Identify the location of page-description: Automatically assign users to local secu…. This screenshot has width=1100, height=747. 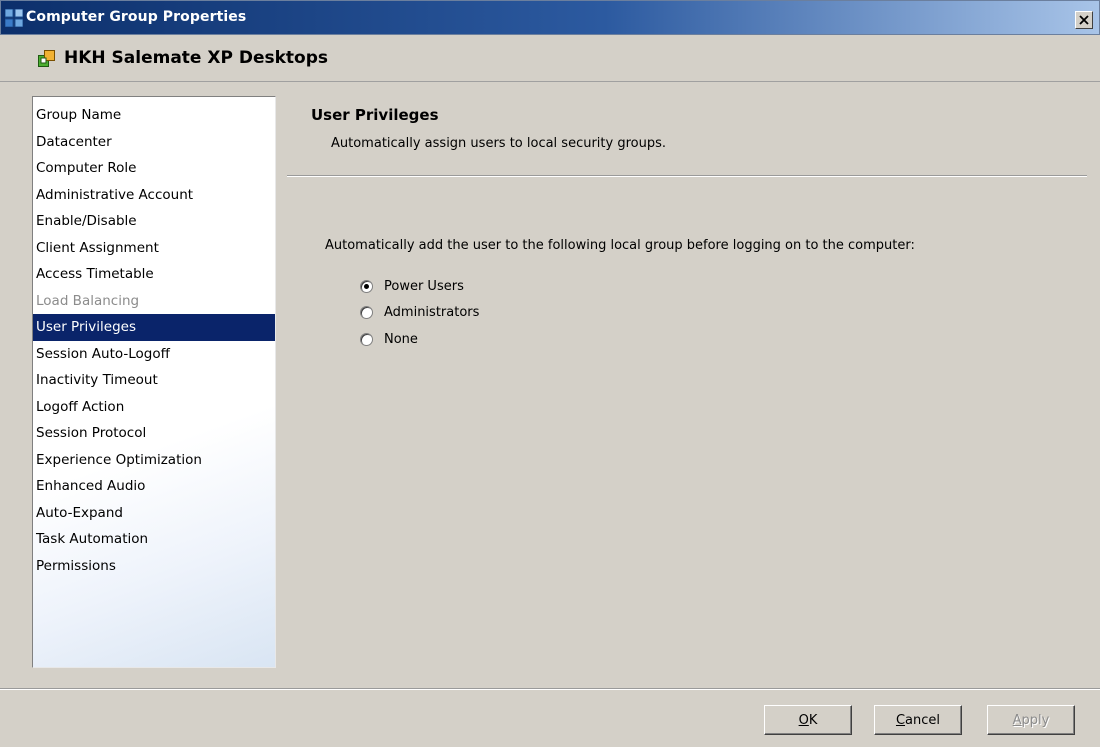
(498, 143).